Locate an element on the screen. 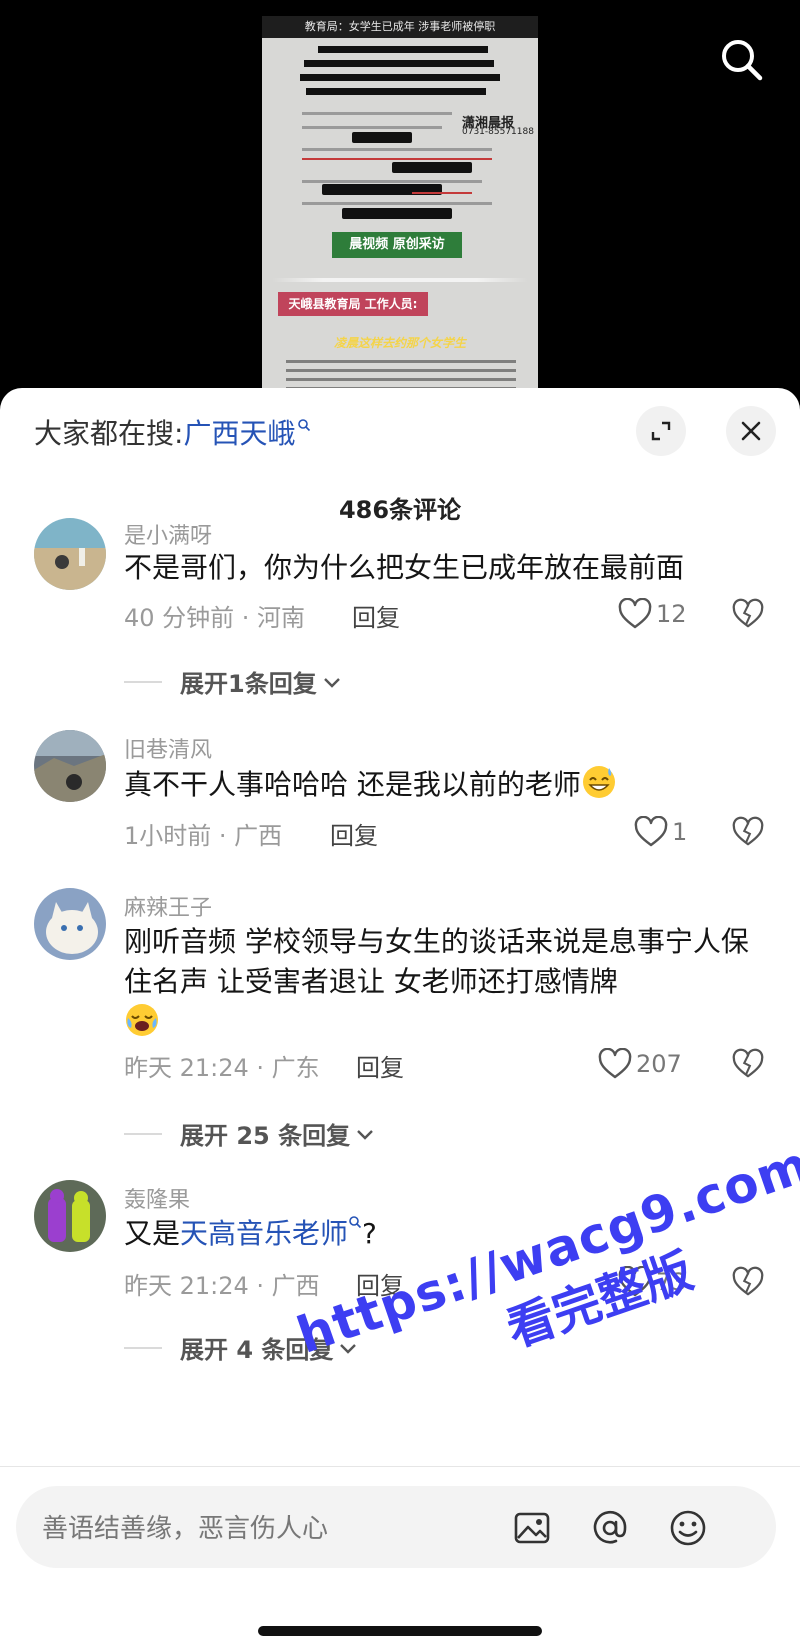 This screenshot has height=1652, width=800. like-button: 207 is located at coordinates (640, 1064).